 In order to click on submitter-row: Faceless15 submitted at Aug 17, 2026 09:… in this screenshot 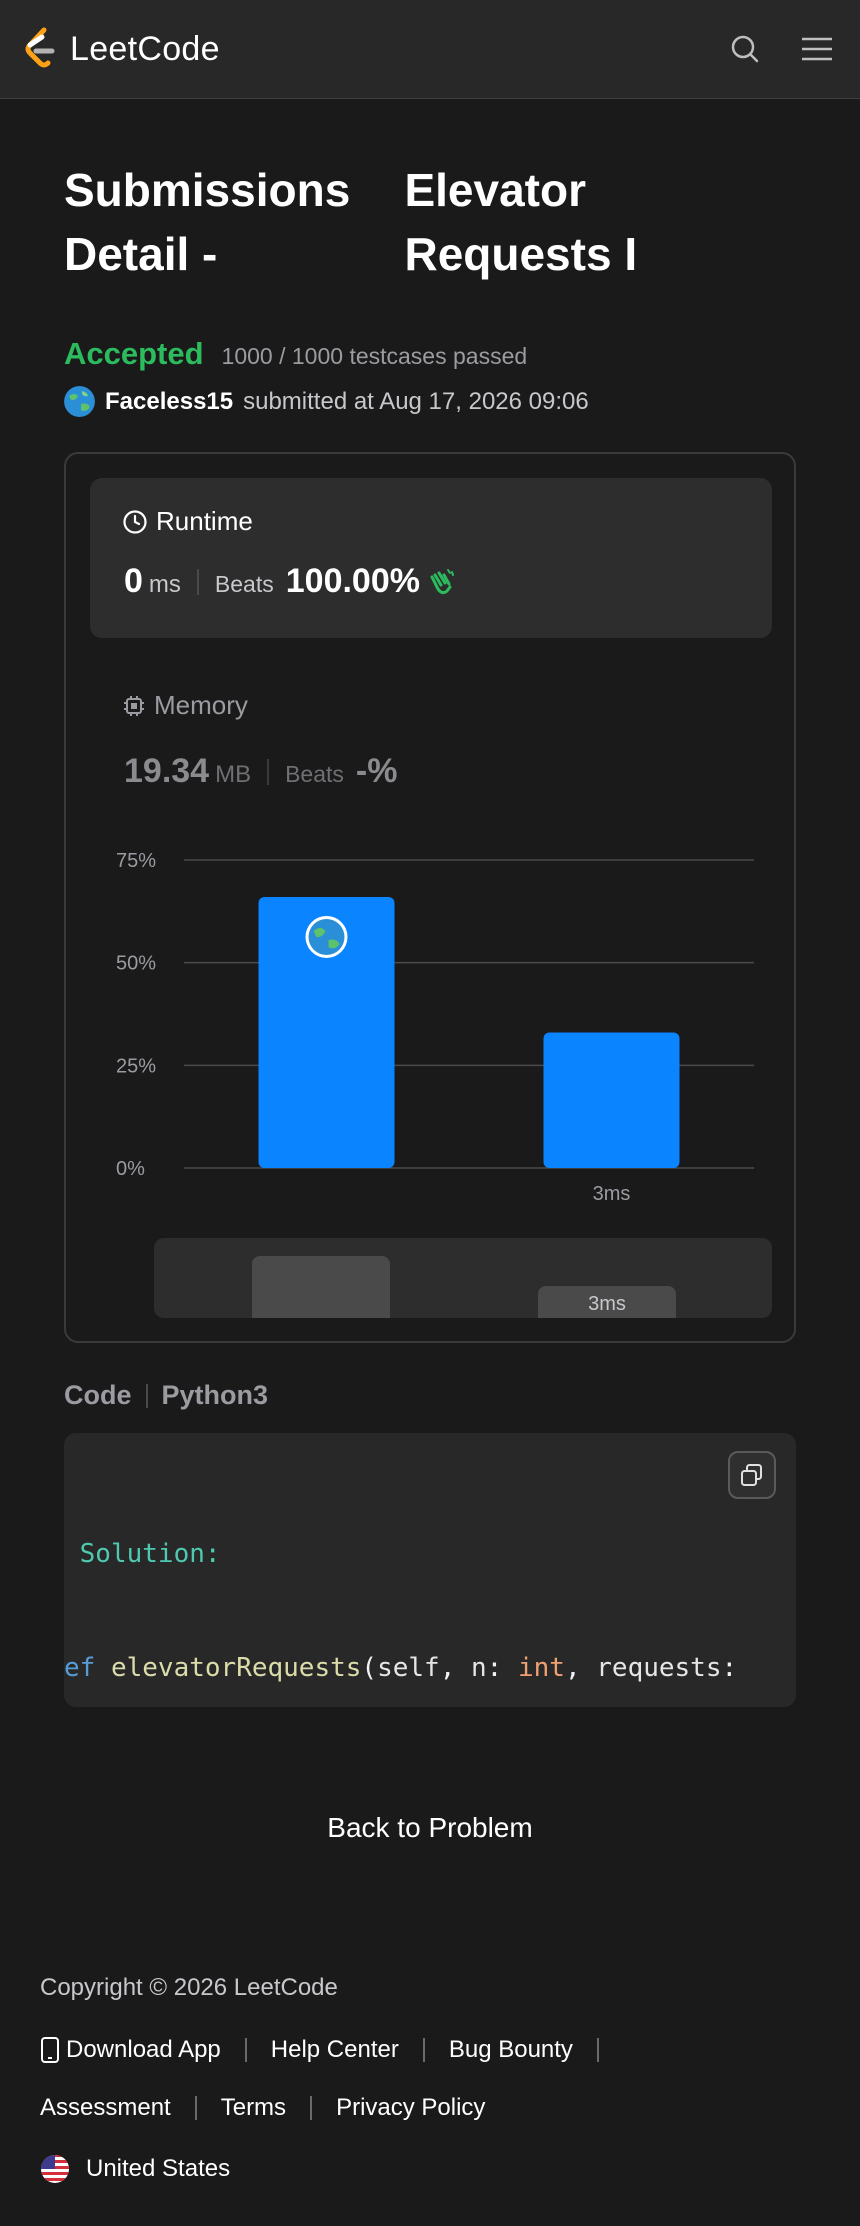, I will do `click(326, 401)`.